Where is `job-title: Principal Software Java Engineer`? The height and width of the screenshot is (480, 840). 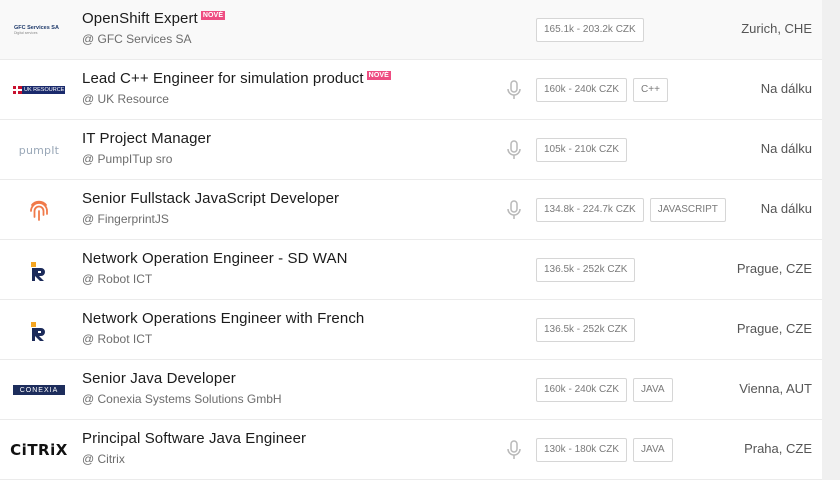 job-title: Principal Software Java Engineer is located at coordinates (194, 438).